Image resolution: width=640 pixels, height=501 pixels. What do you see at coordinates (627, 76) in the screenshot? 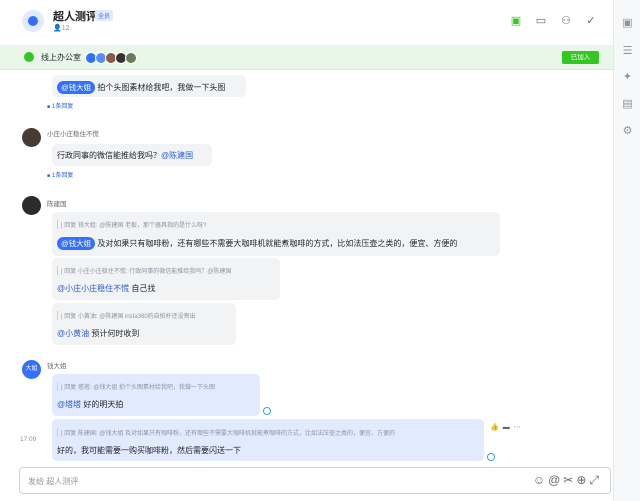
I see `pin-icon: ✦` at bounding box center [627, 76].